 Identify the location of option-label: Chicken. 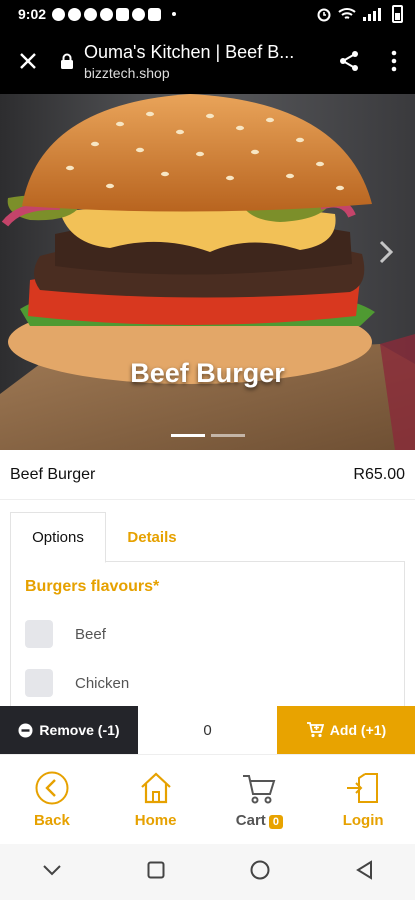
(102, 683).